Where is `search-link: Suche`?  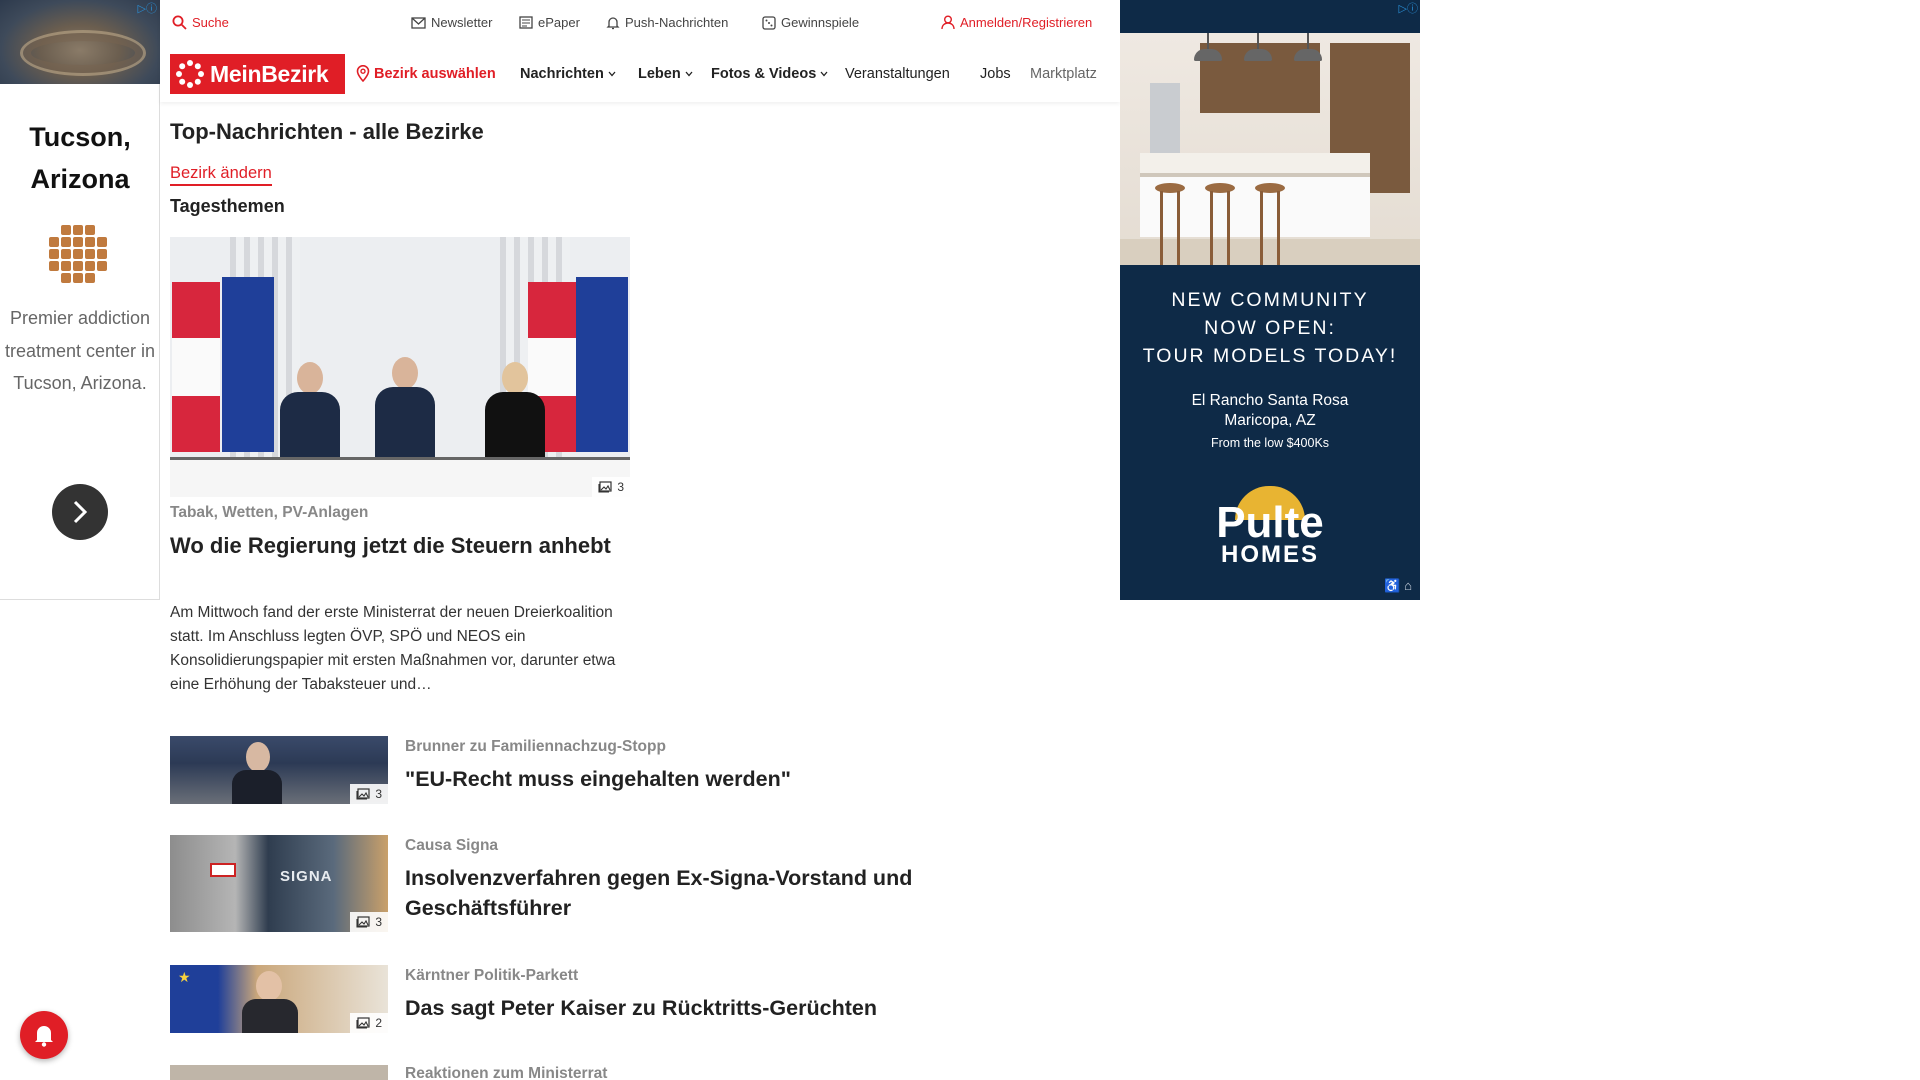
search-link: Suche is located at coordinates (200, 22).